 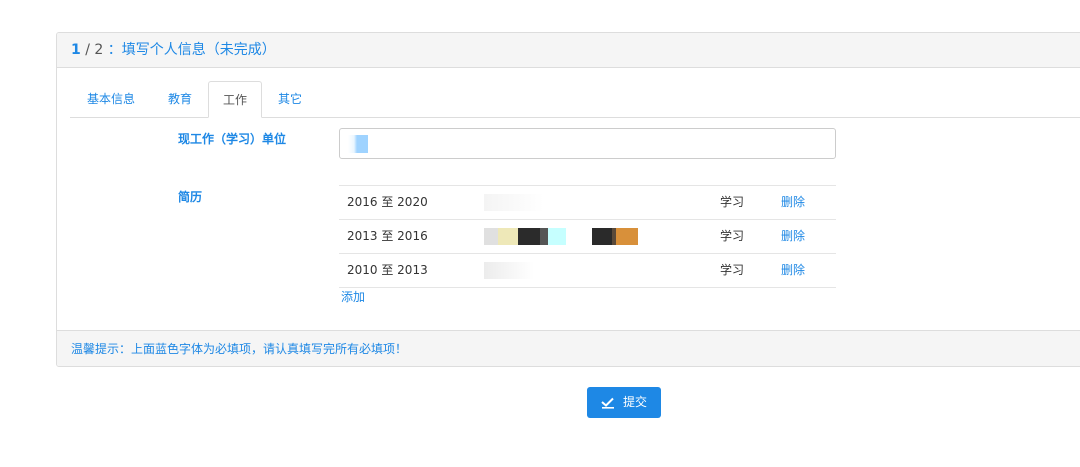 I want to click on resume-period: 2013 至 2016, so click(x=387, y=236).